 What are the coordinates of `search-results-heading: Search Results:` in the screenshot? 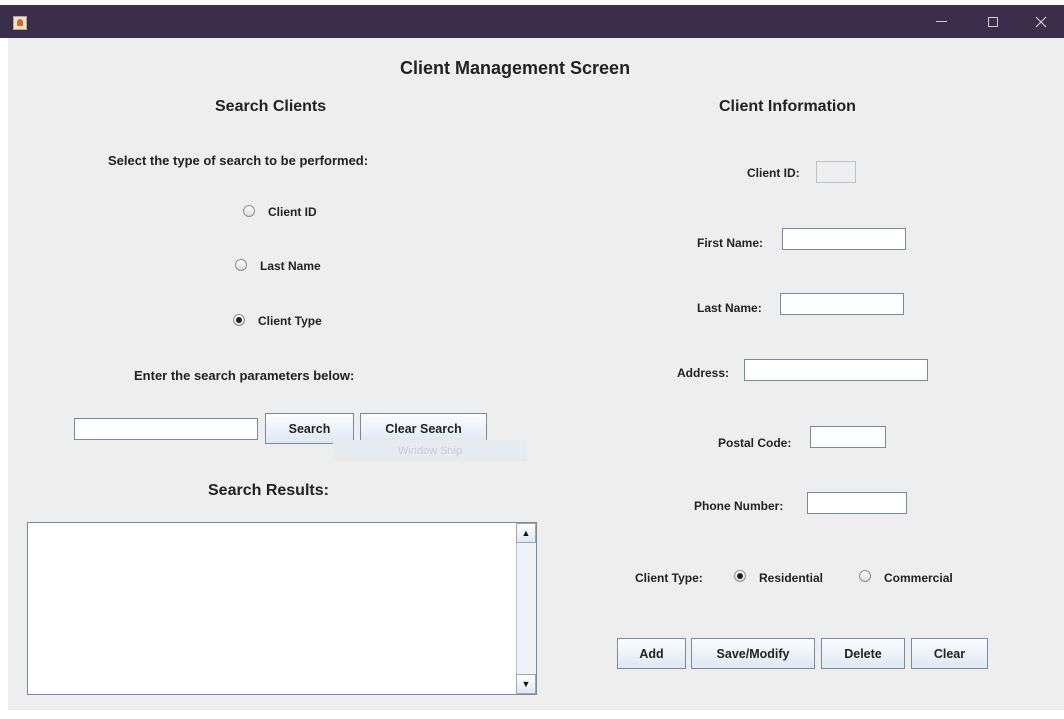 It's located at (268, 490).